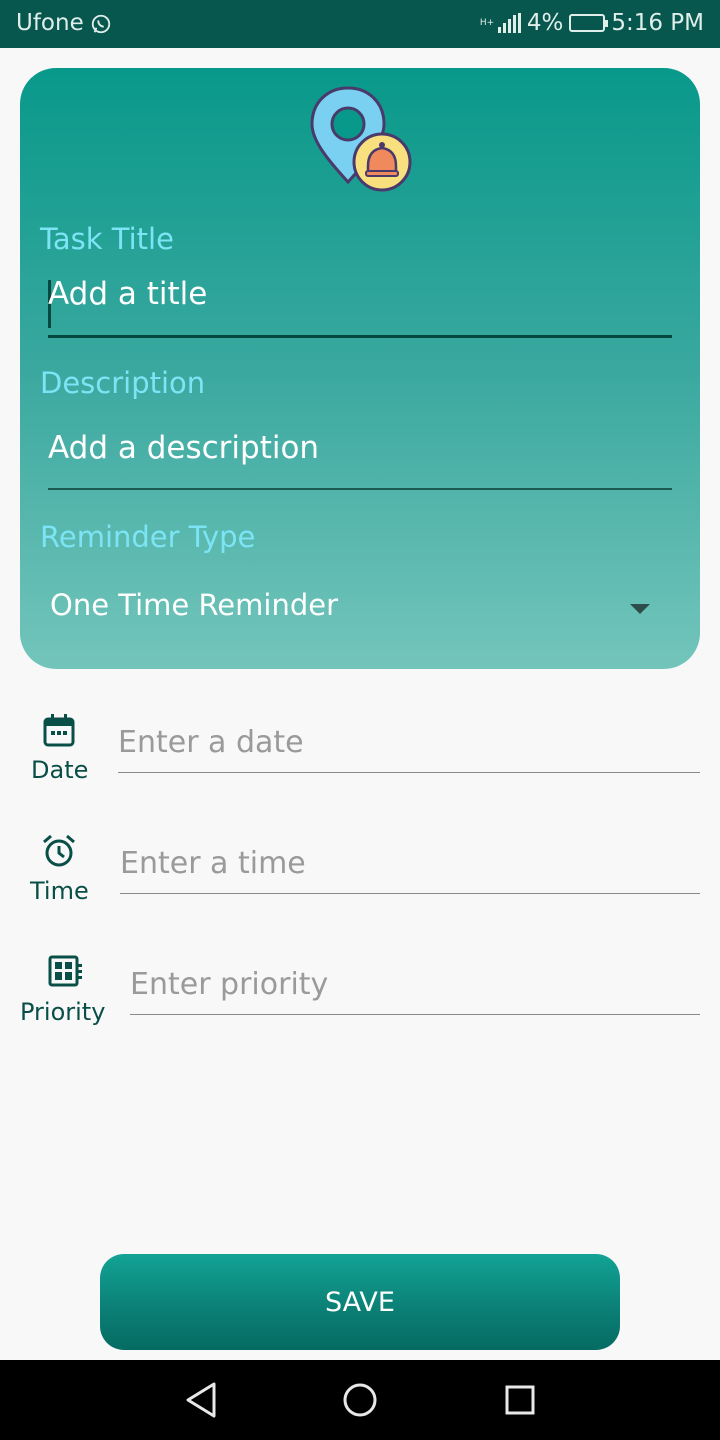 This screenshot has height=1440, width=720. I want to click on priority-input: Enter priority, so click(415, 990).